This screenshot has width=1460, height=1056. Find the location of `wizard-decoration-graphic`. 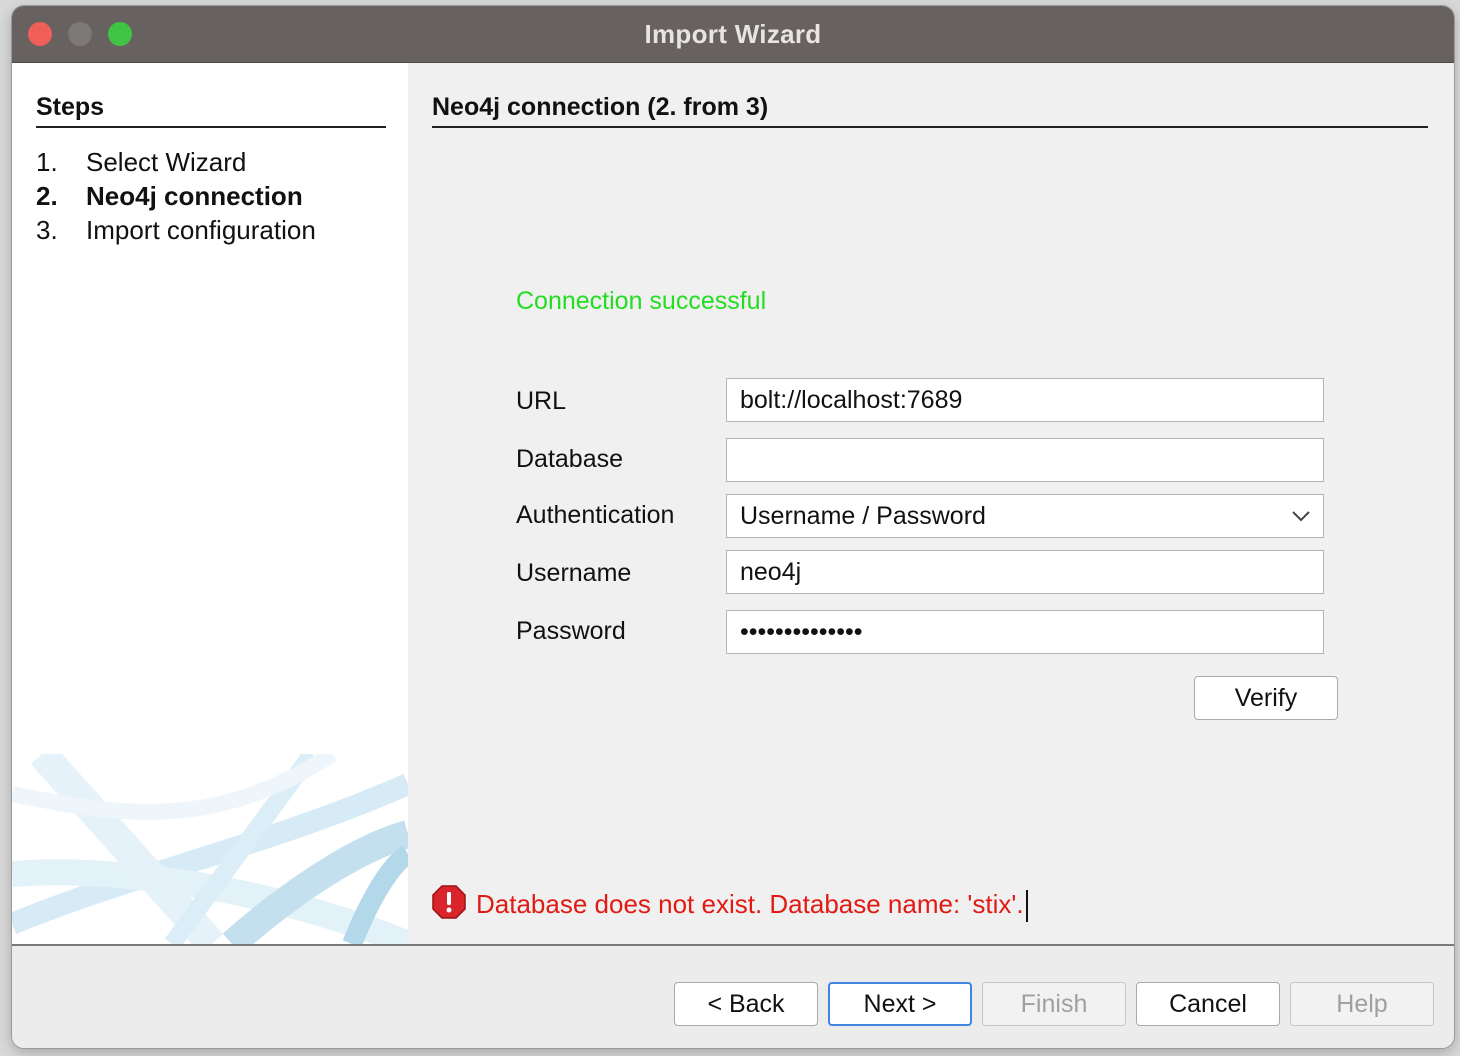

wizard-decoration-graphic is located at coordinates (210, 849).